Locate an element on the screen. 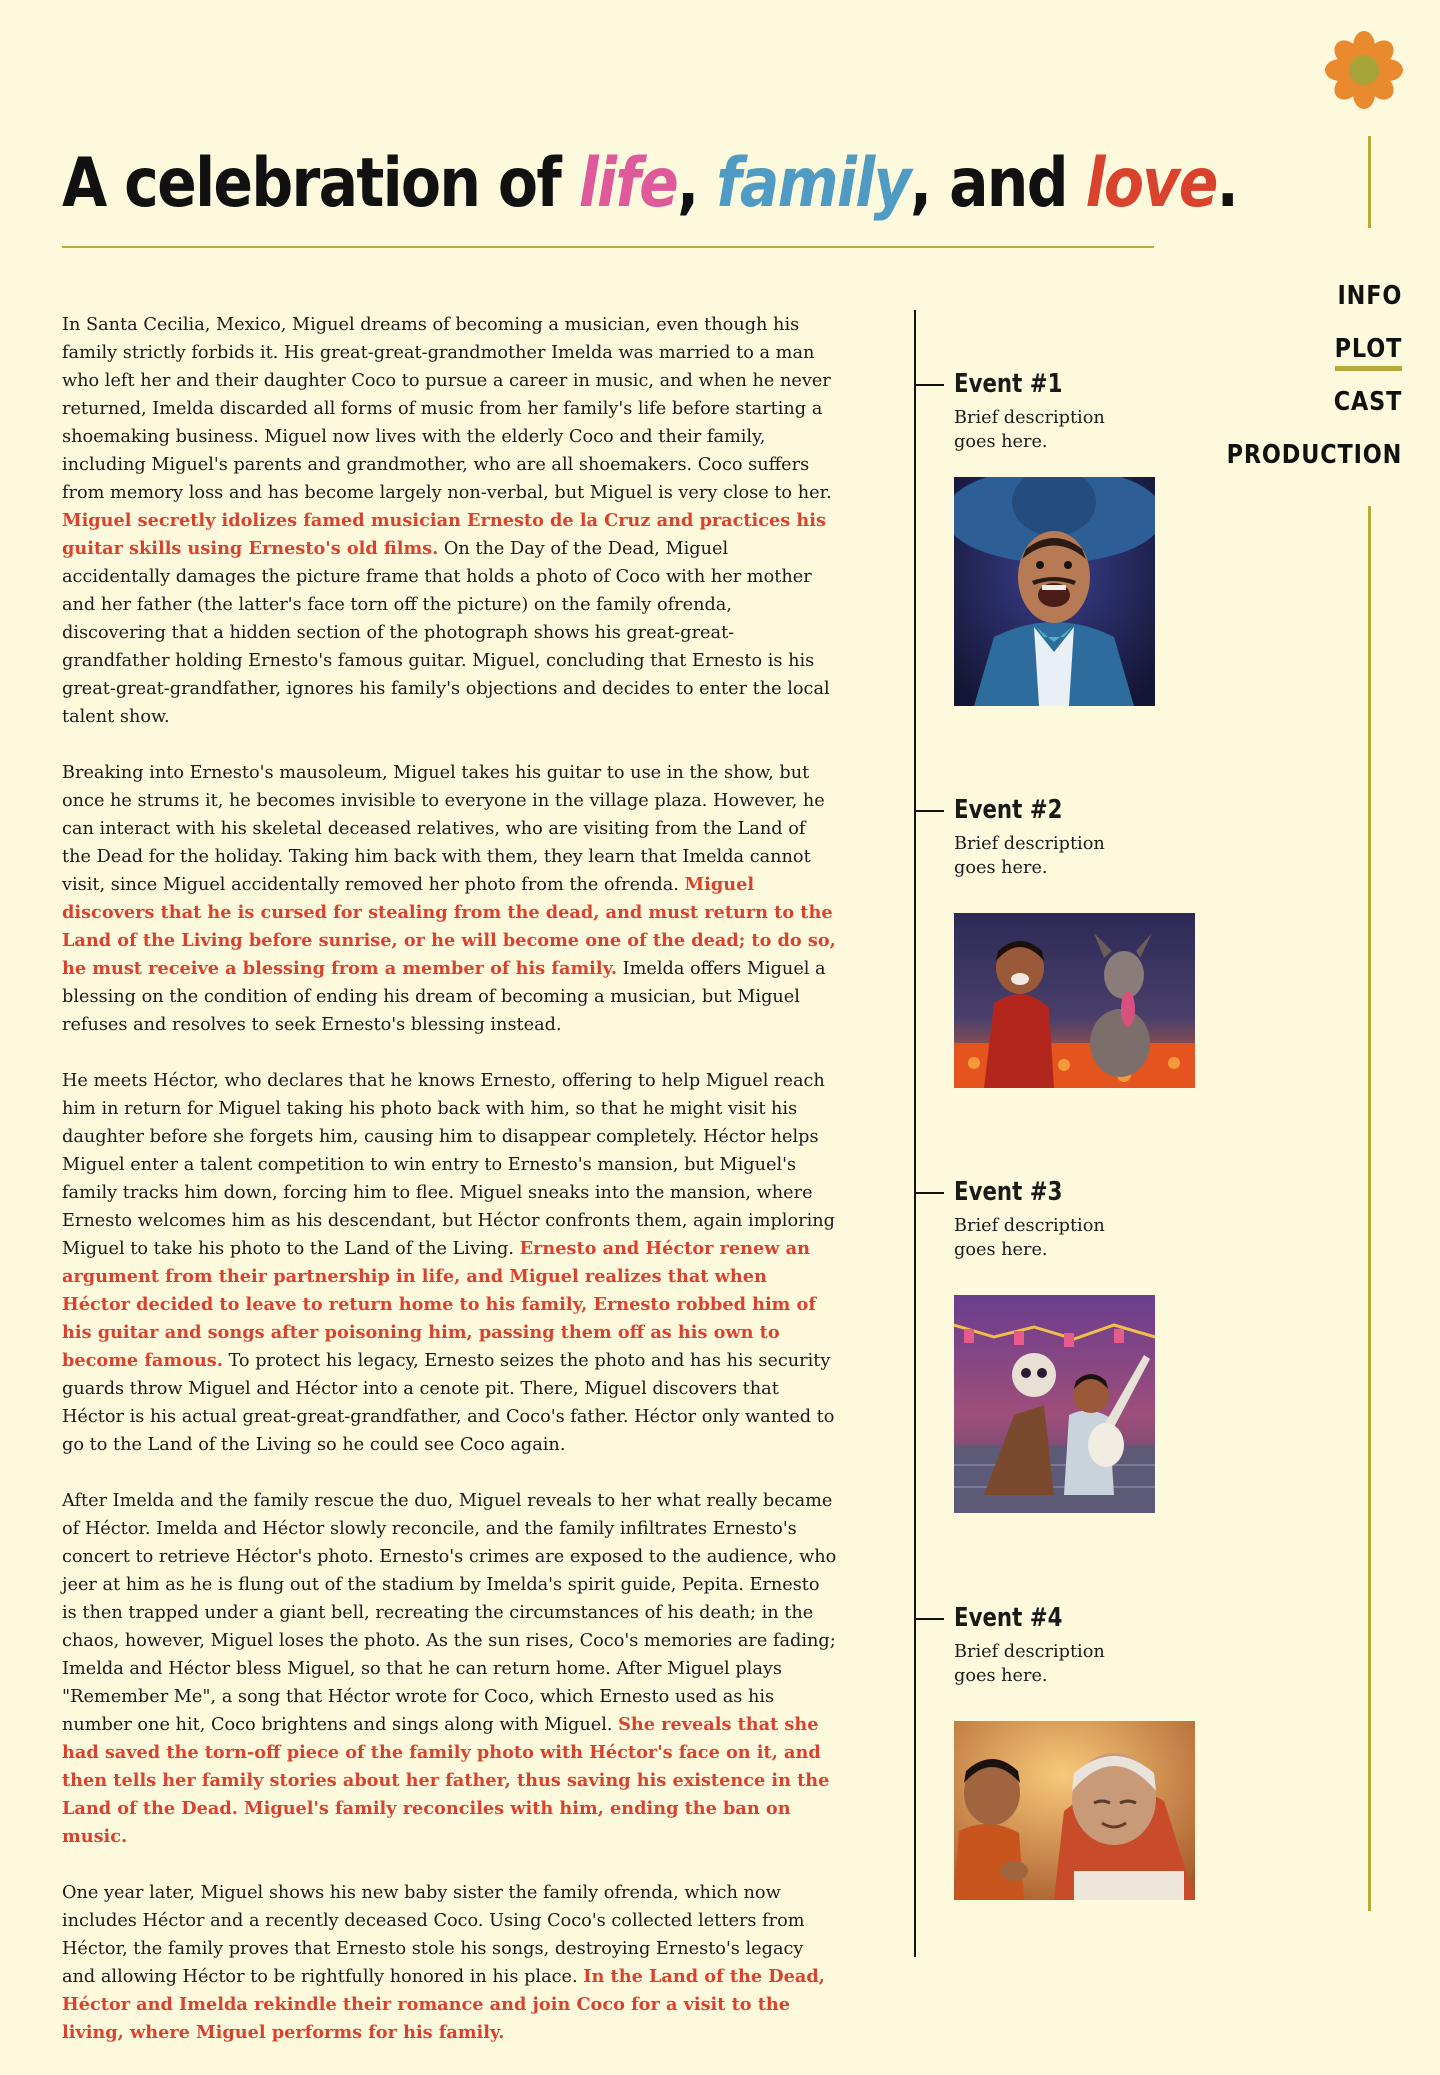 The height and width of the screenshot is (2075, 1440). nav-item-production: PRODUCTION is located at coordinates (1314, 455).